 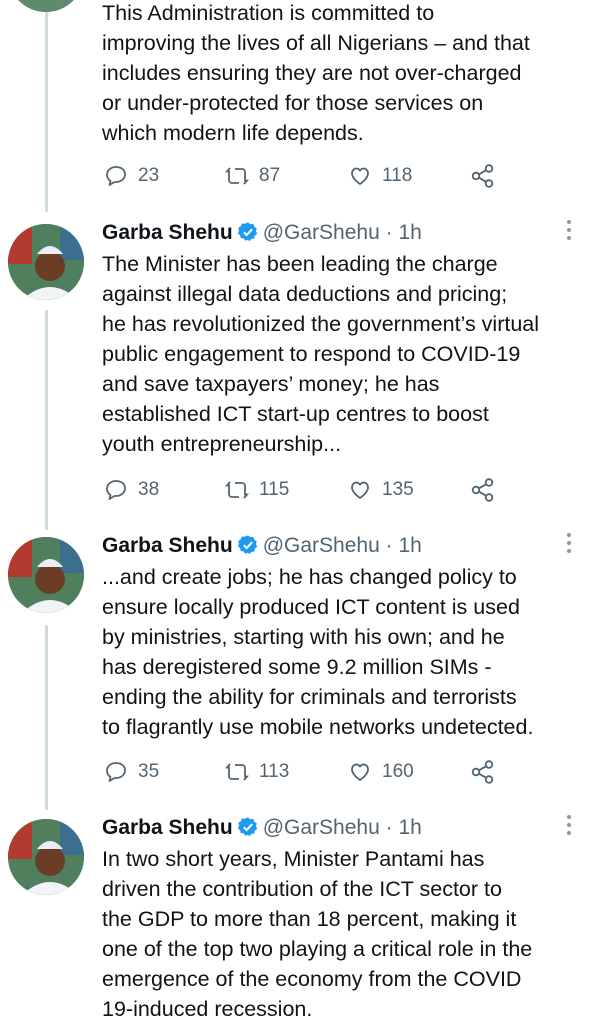 I want to click on reply-button: 23, so click(x=131, y=176).